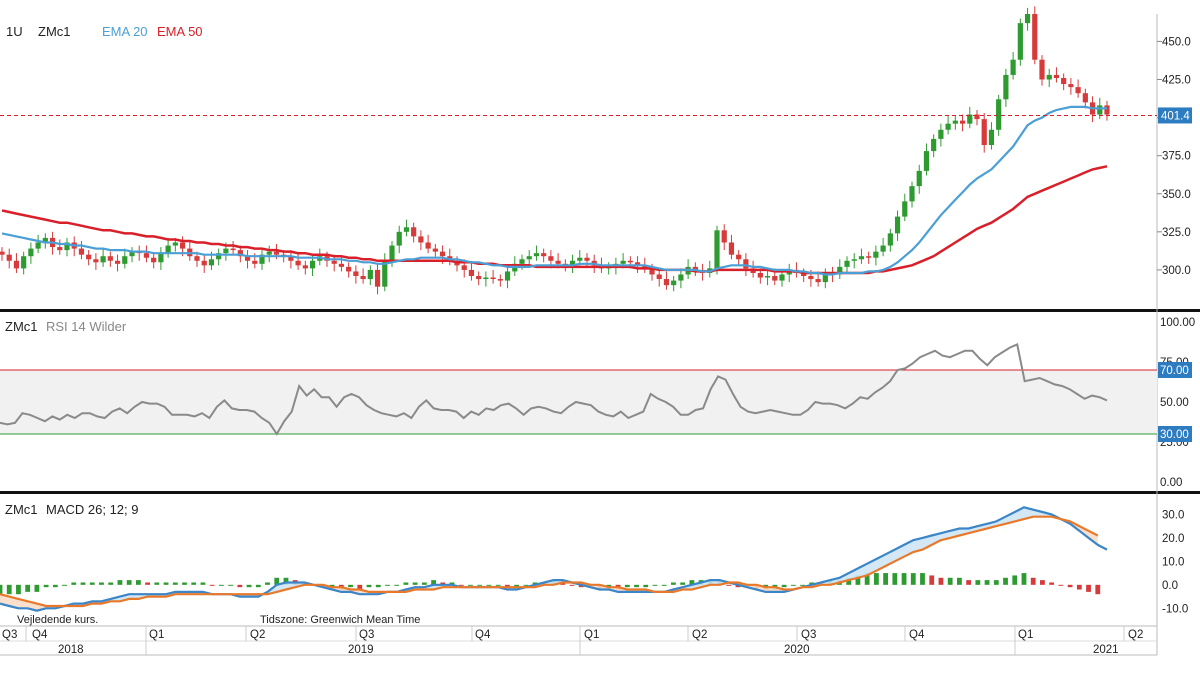 This screenshot has width=1200, height=680. What do you see at coordinates (1174, 371) in the screenshot?
I see `rsi-badge-label: 70.00` at bounding box center [1174, 371].